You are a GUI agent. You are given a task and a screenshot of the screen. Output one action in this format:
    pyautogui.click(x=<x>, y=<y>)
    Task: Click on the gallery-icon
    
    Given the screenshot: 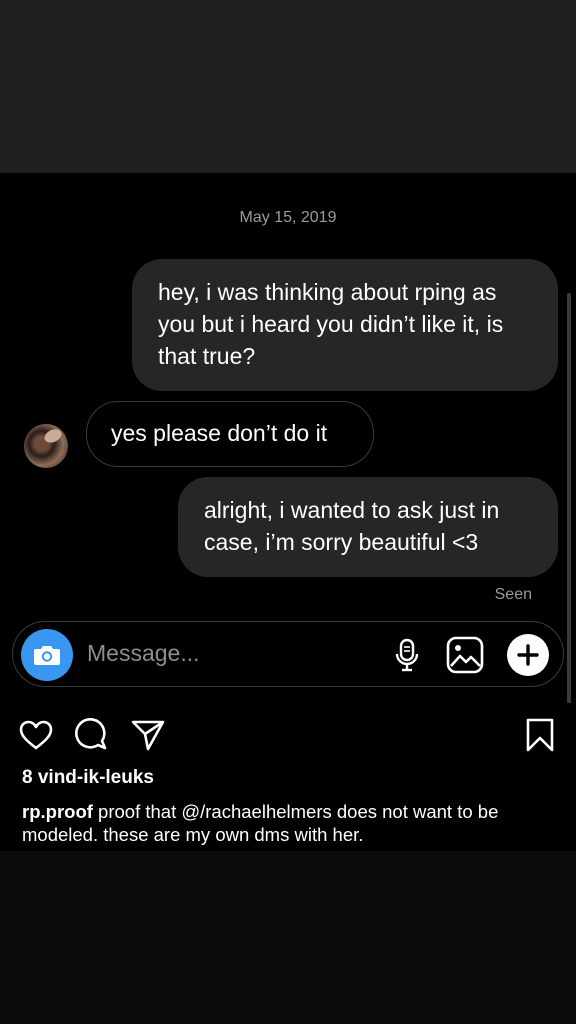 What is the action you would take?
    pyautogui.click(x=465, y=655)
    